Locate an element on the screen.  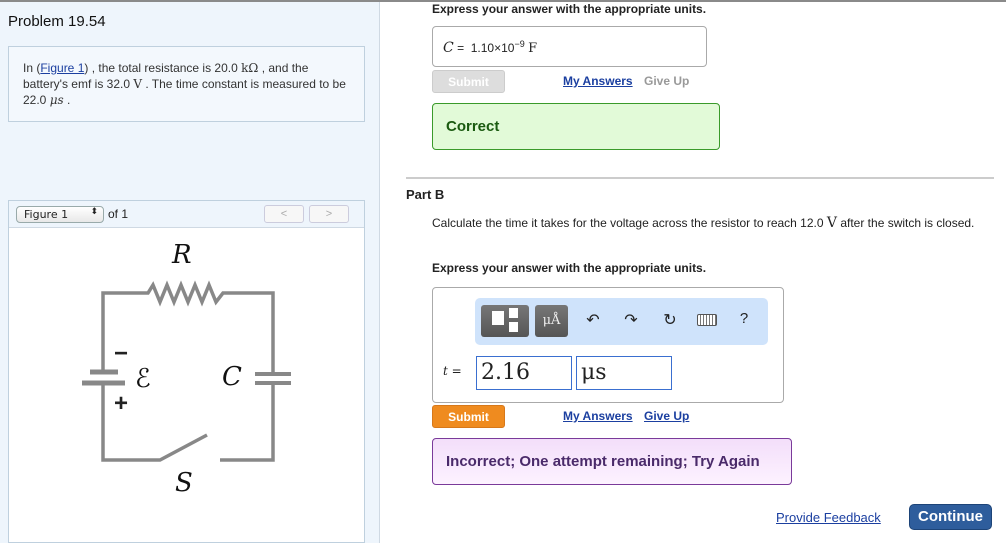
label-minus: − is located at coordinates (121, 353).